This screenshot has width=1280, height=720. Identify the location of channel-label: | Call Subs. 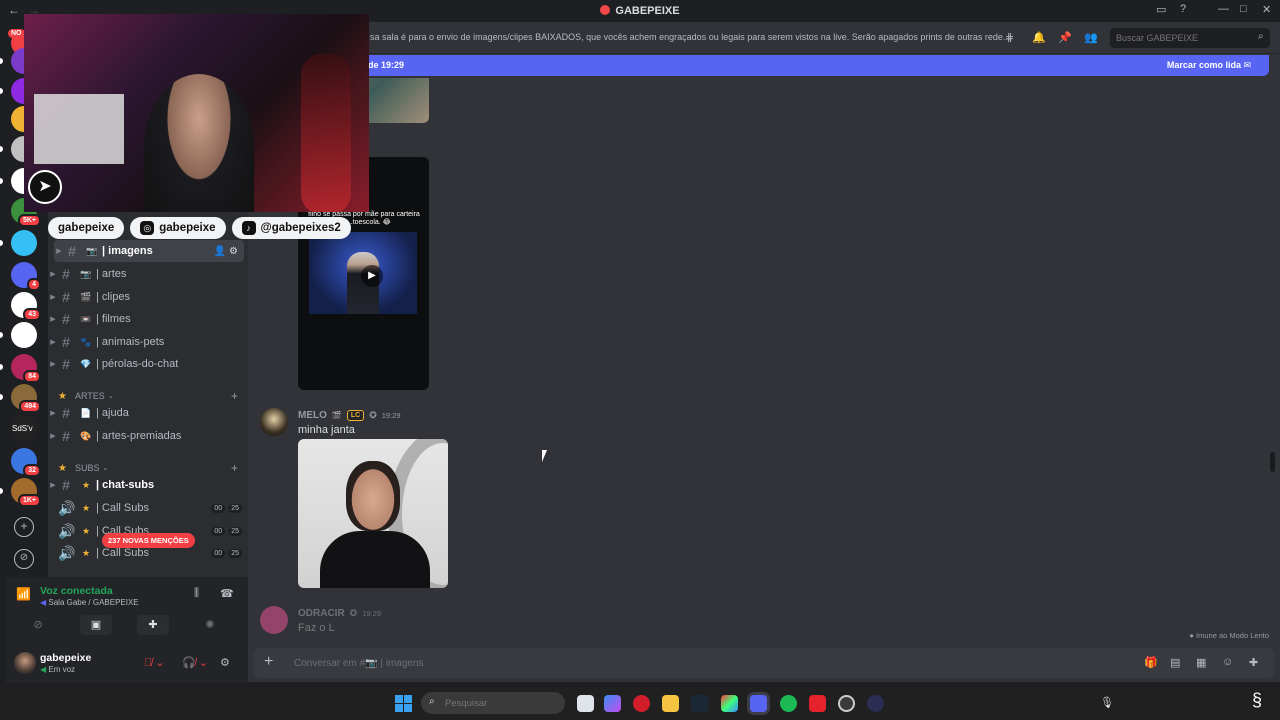
(122, 553).